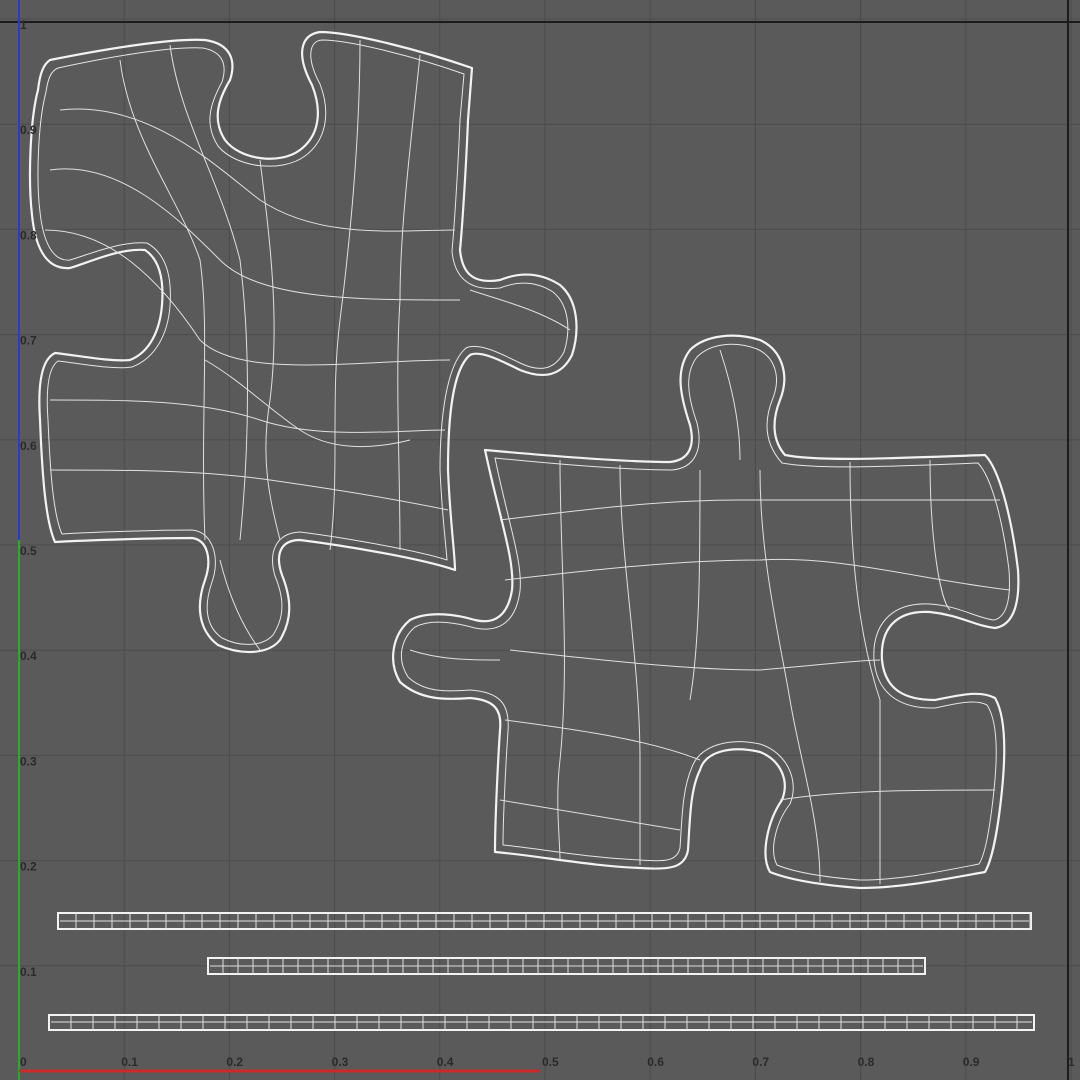  What do you see at coordinates (566, 966) in the screenshot?
I see `edge-strip-middle` at bounding box center [566, 966].